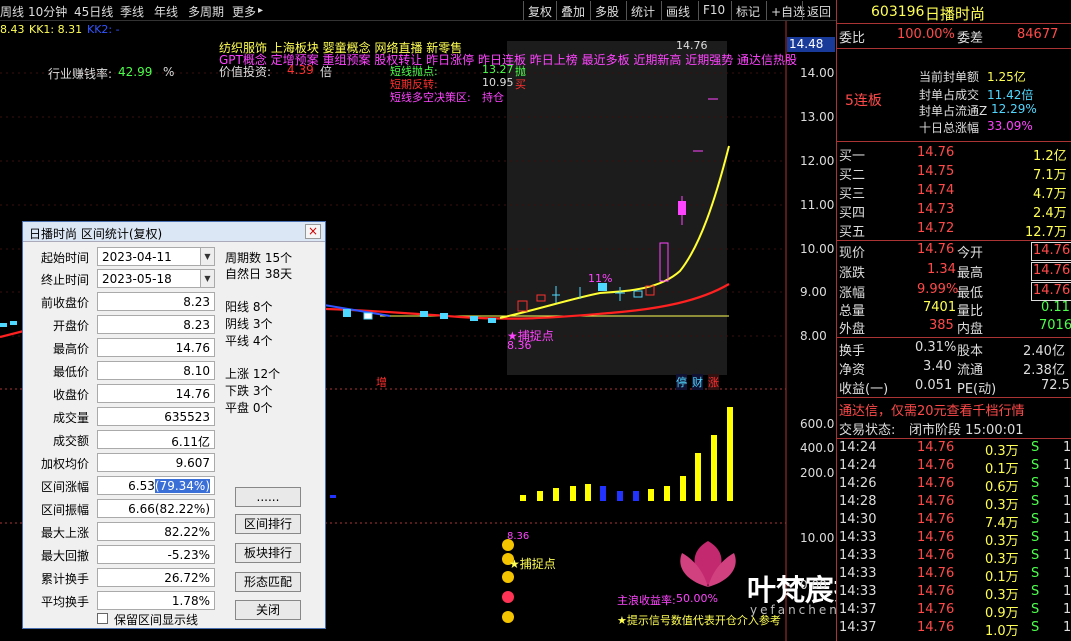 This screenshot has height=641, width=1071. What do you see at coordinates (268, 582) in the screenshot?
I see `pattern-match-button: 形态匹配` at bounding box center [268, 582].